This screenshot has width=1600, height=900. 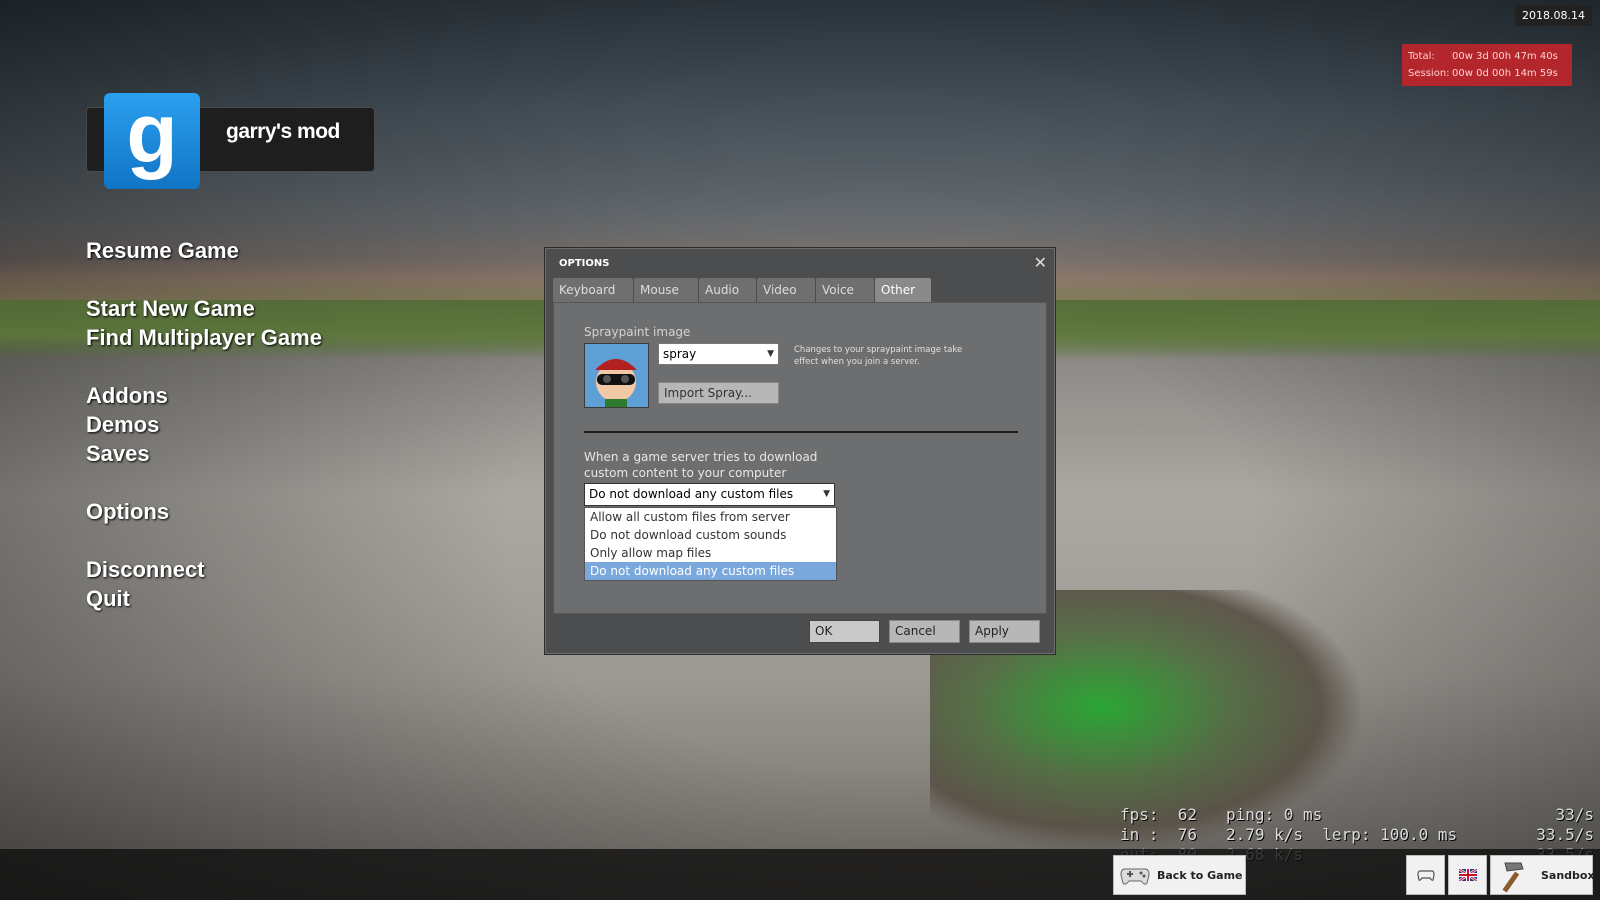 I want to click on back-to-game-label: Back to Game, so click(x=1200, y=875).